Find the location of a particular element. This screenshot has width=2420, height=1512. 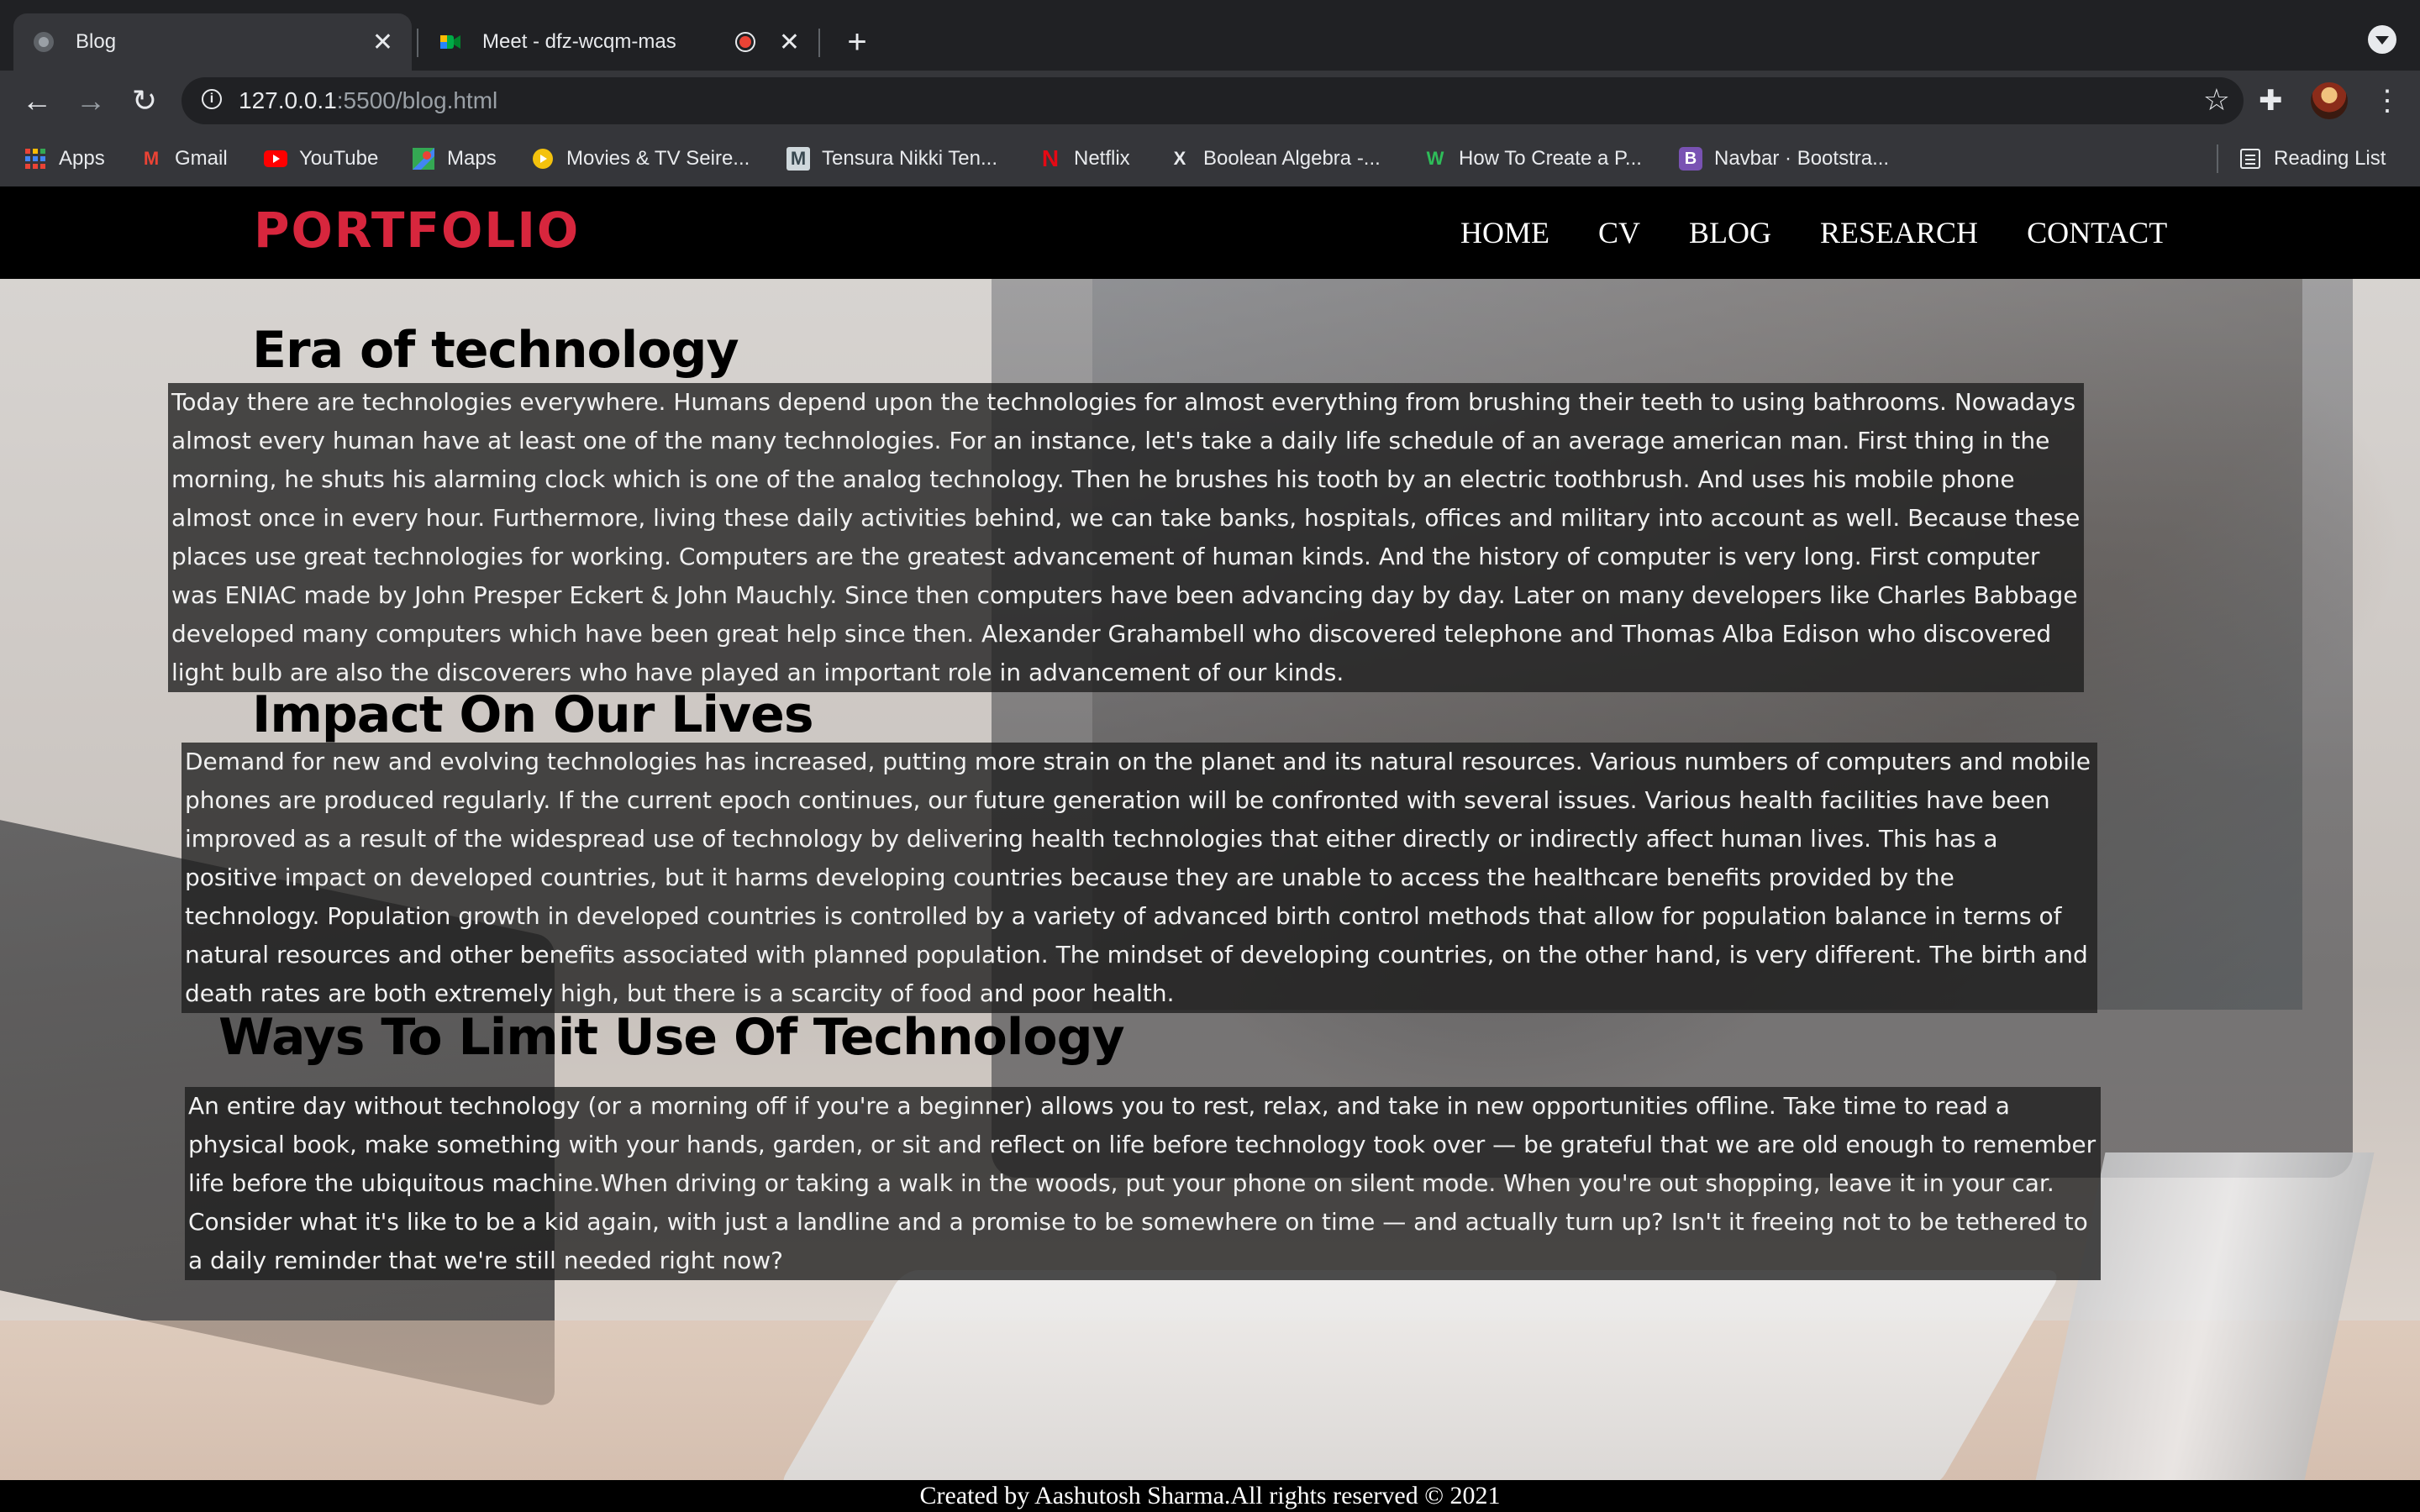

maps-icon is located at coordinates (423, 159).